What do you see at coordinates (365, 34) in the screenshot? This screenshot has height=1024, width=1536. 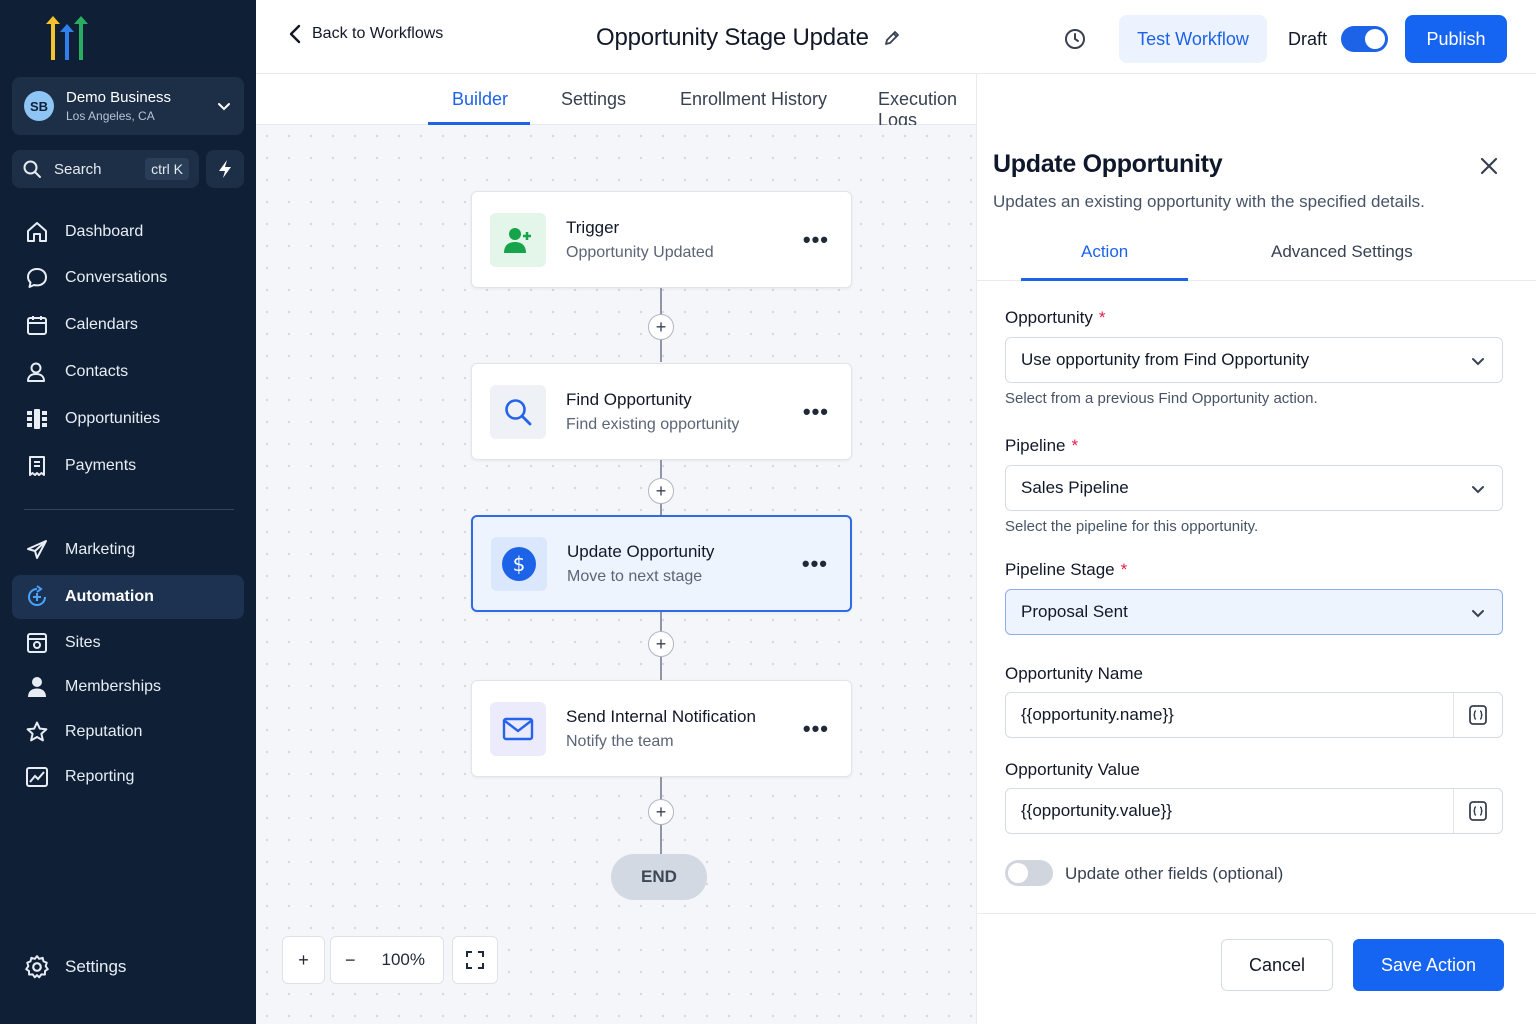 I see `back-to-workflows-link: Back to Workflows` at bounding box center [365, 34].